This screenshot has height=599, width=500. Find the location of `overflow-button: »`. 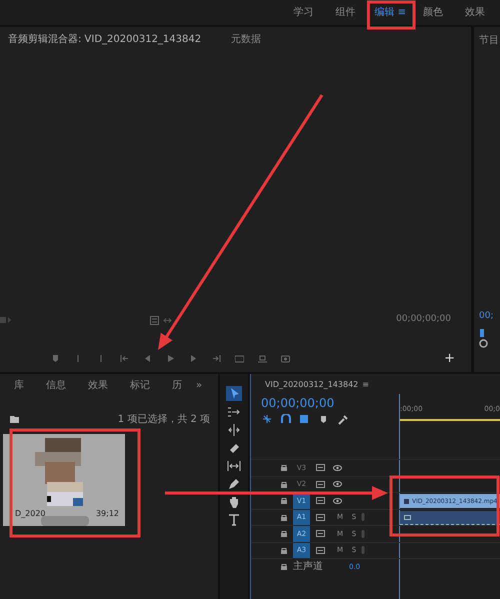

overflow-button: » is located at coordinates (199, 385).